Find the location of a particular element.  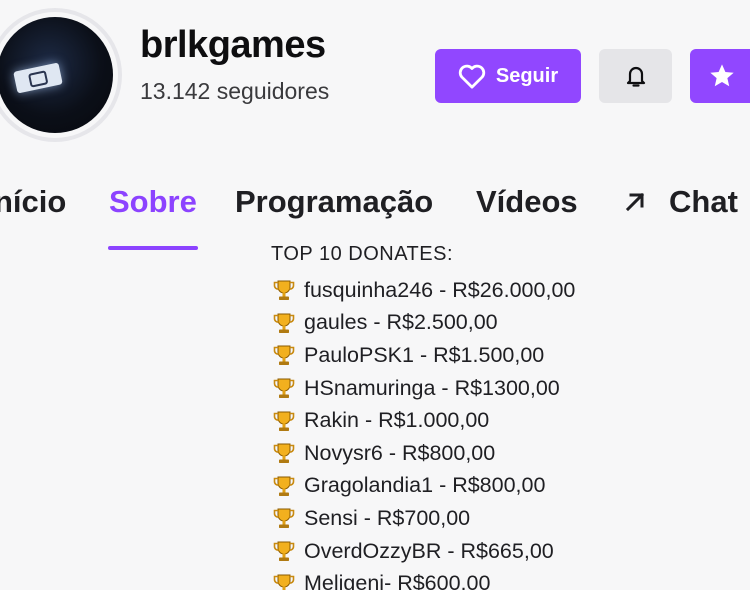

bell-icon is located at coordinates (635, 76).